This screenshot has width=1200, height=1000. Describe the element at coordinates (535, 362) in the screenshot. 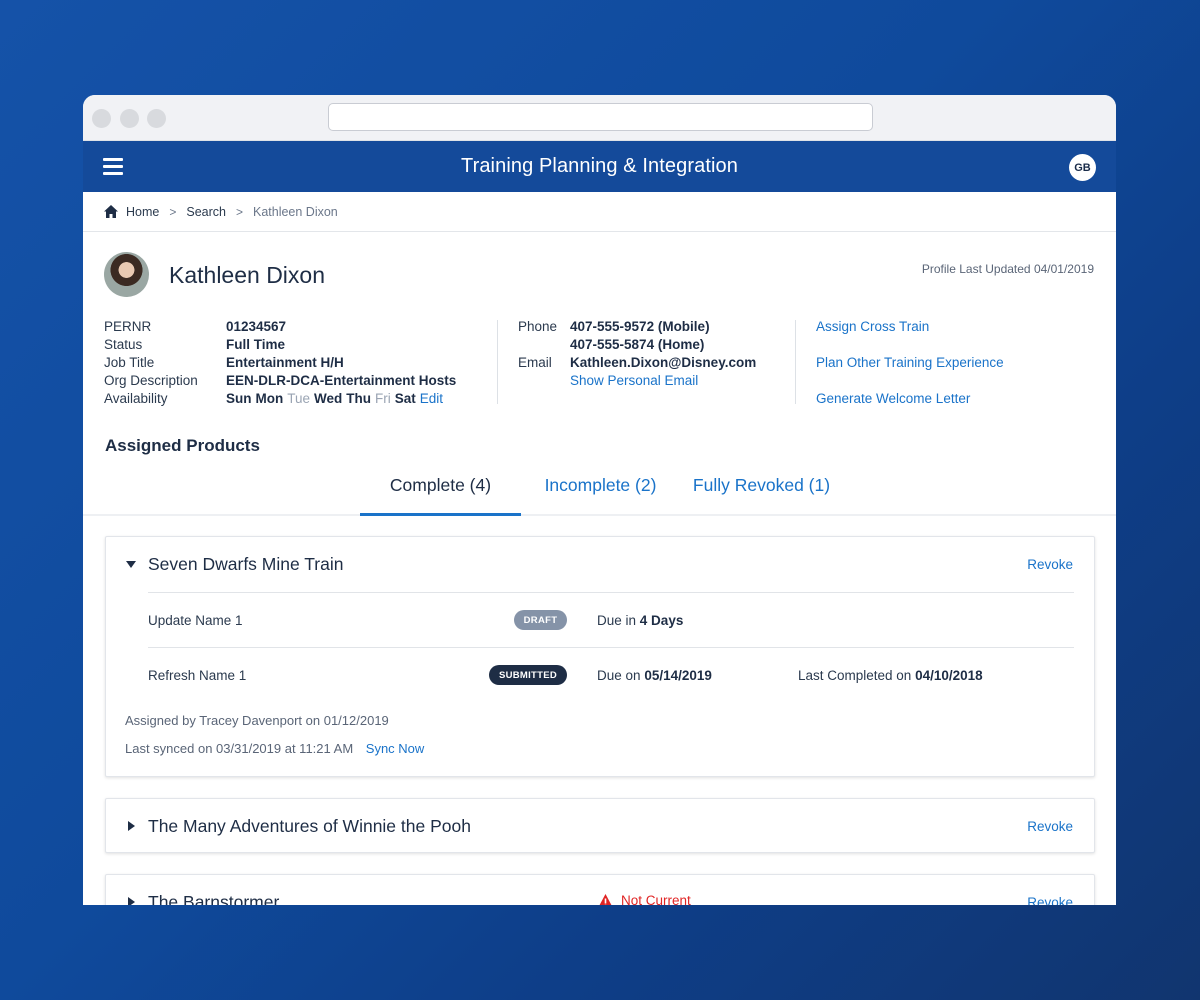

I see `email-label: Email` at that location.